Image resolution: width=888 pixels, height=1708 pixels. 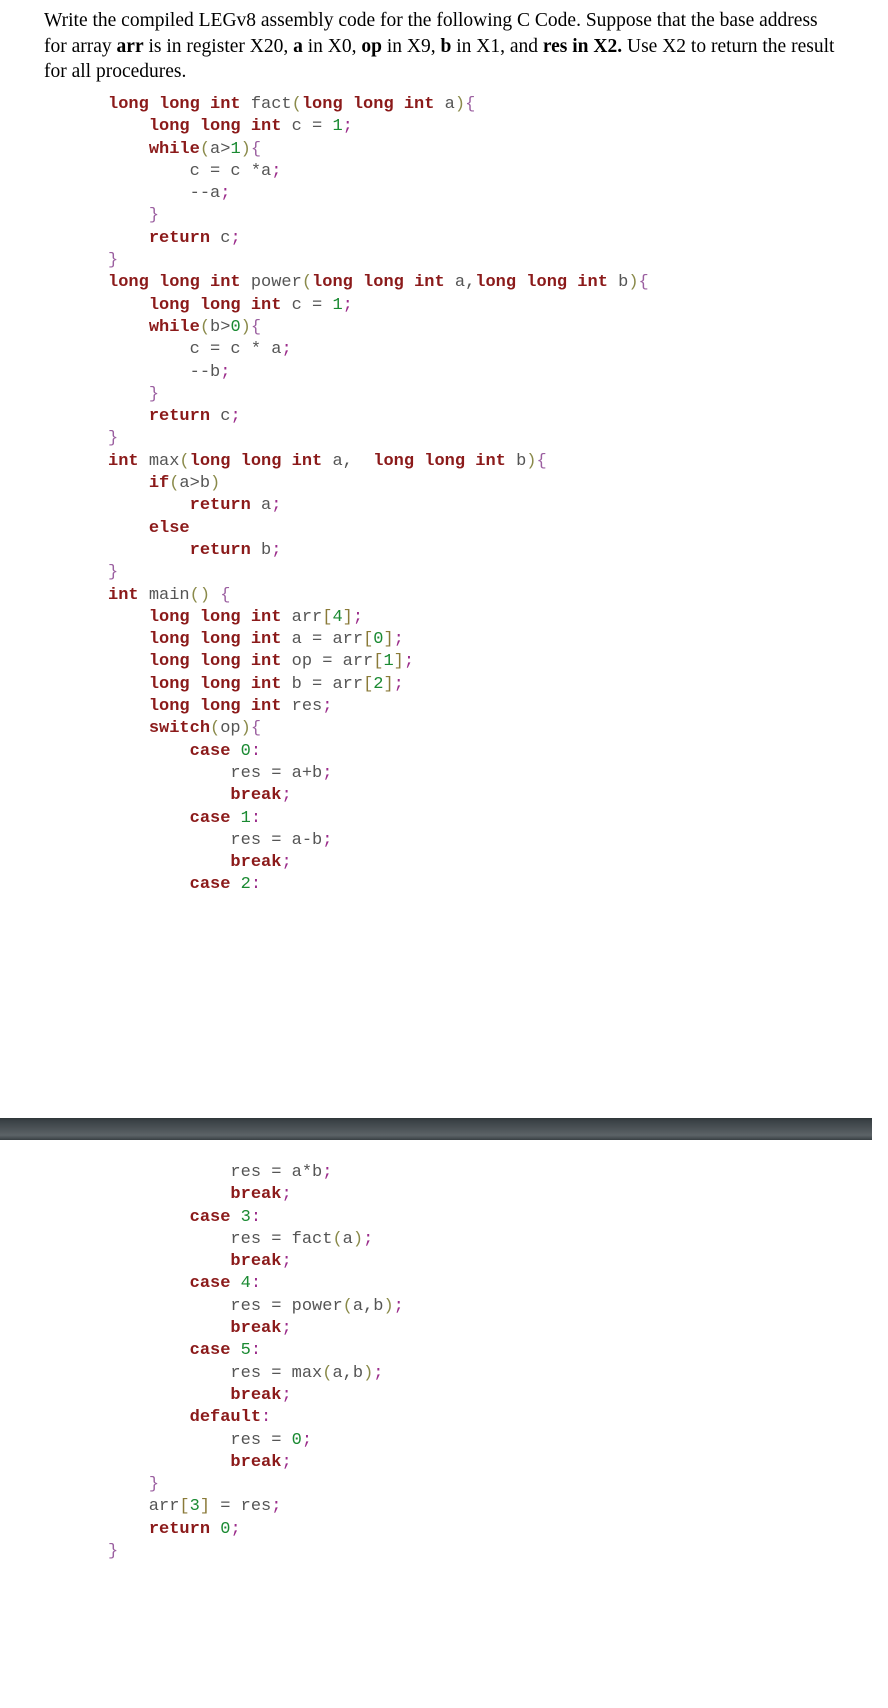 What do you see at coordinates (378, 105) in the screenshot?
I see `code-line: long long int fact(long long int a){` at bounding box center [378, 105].